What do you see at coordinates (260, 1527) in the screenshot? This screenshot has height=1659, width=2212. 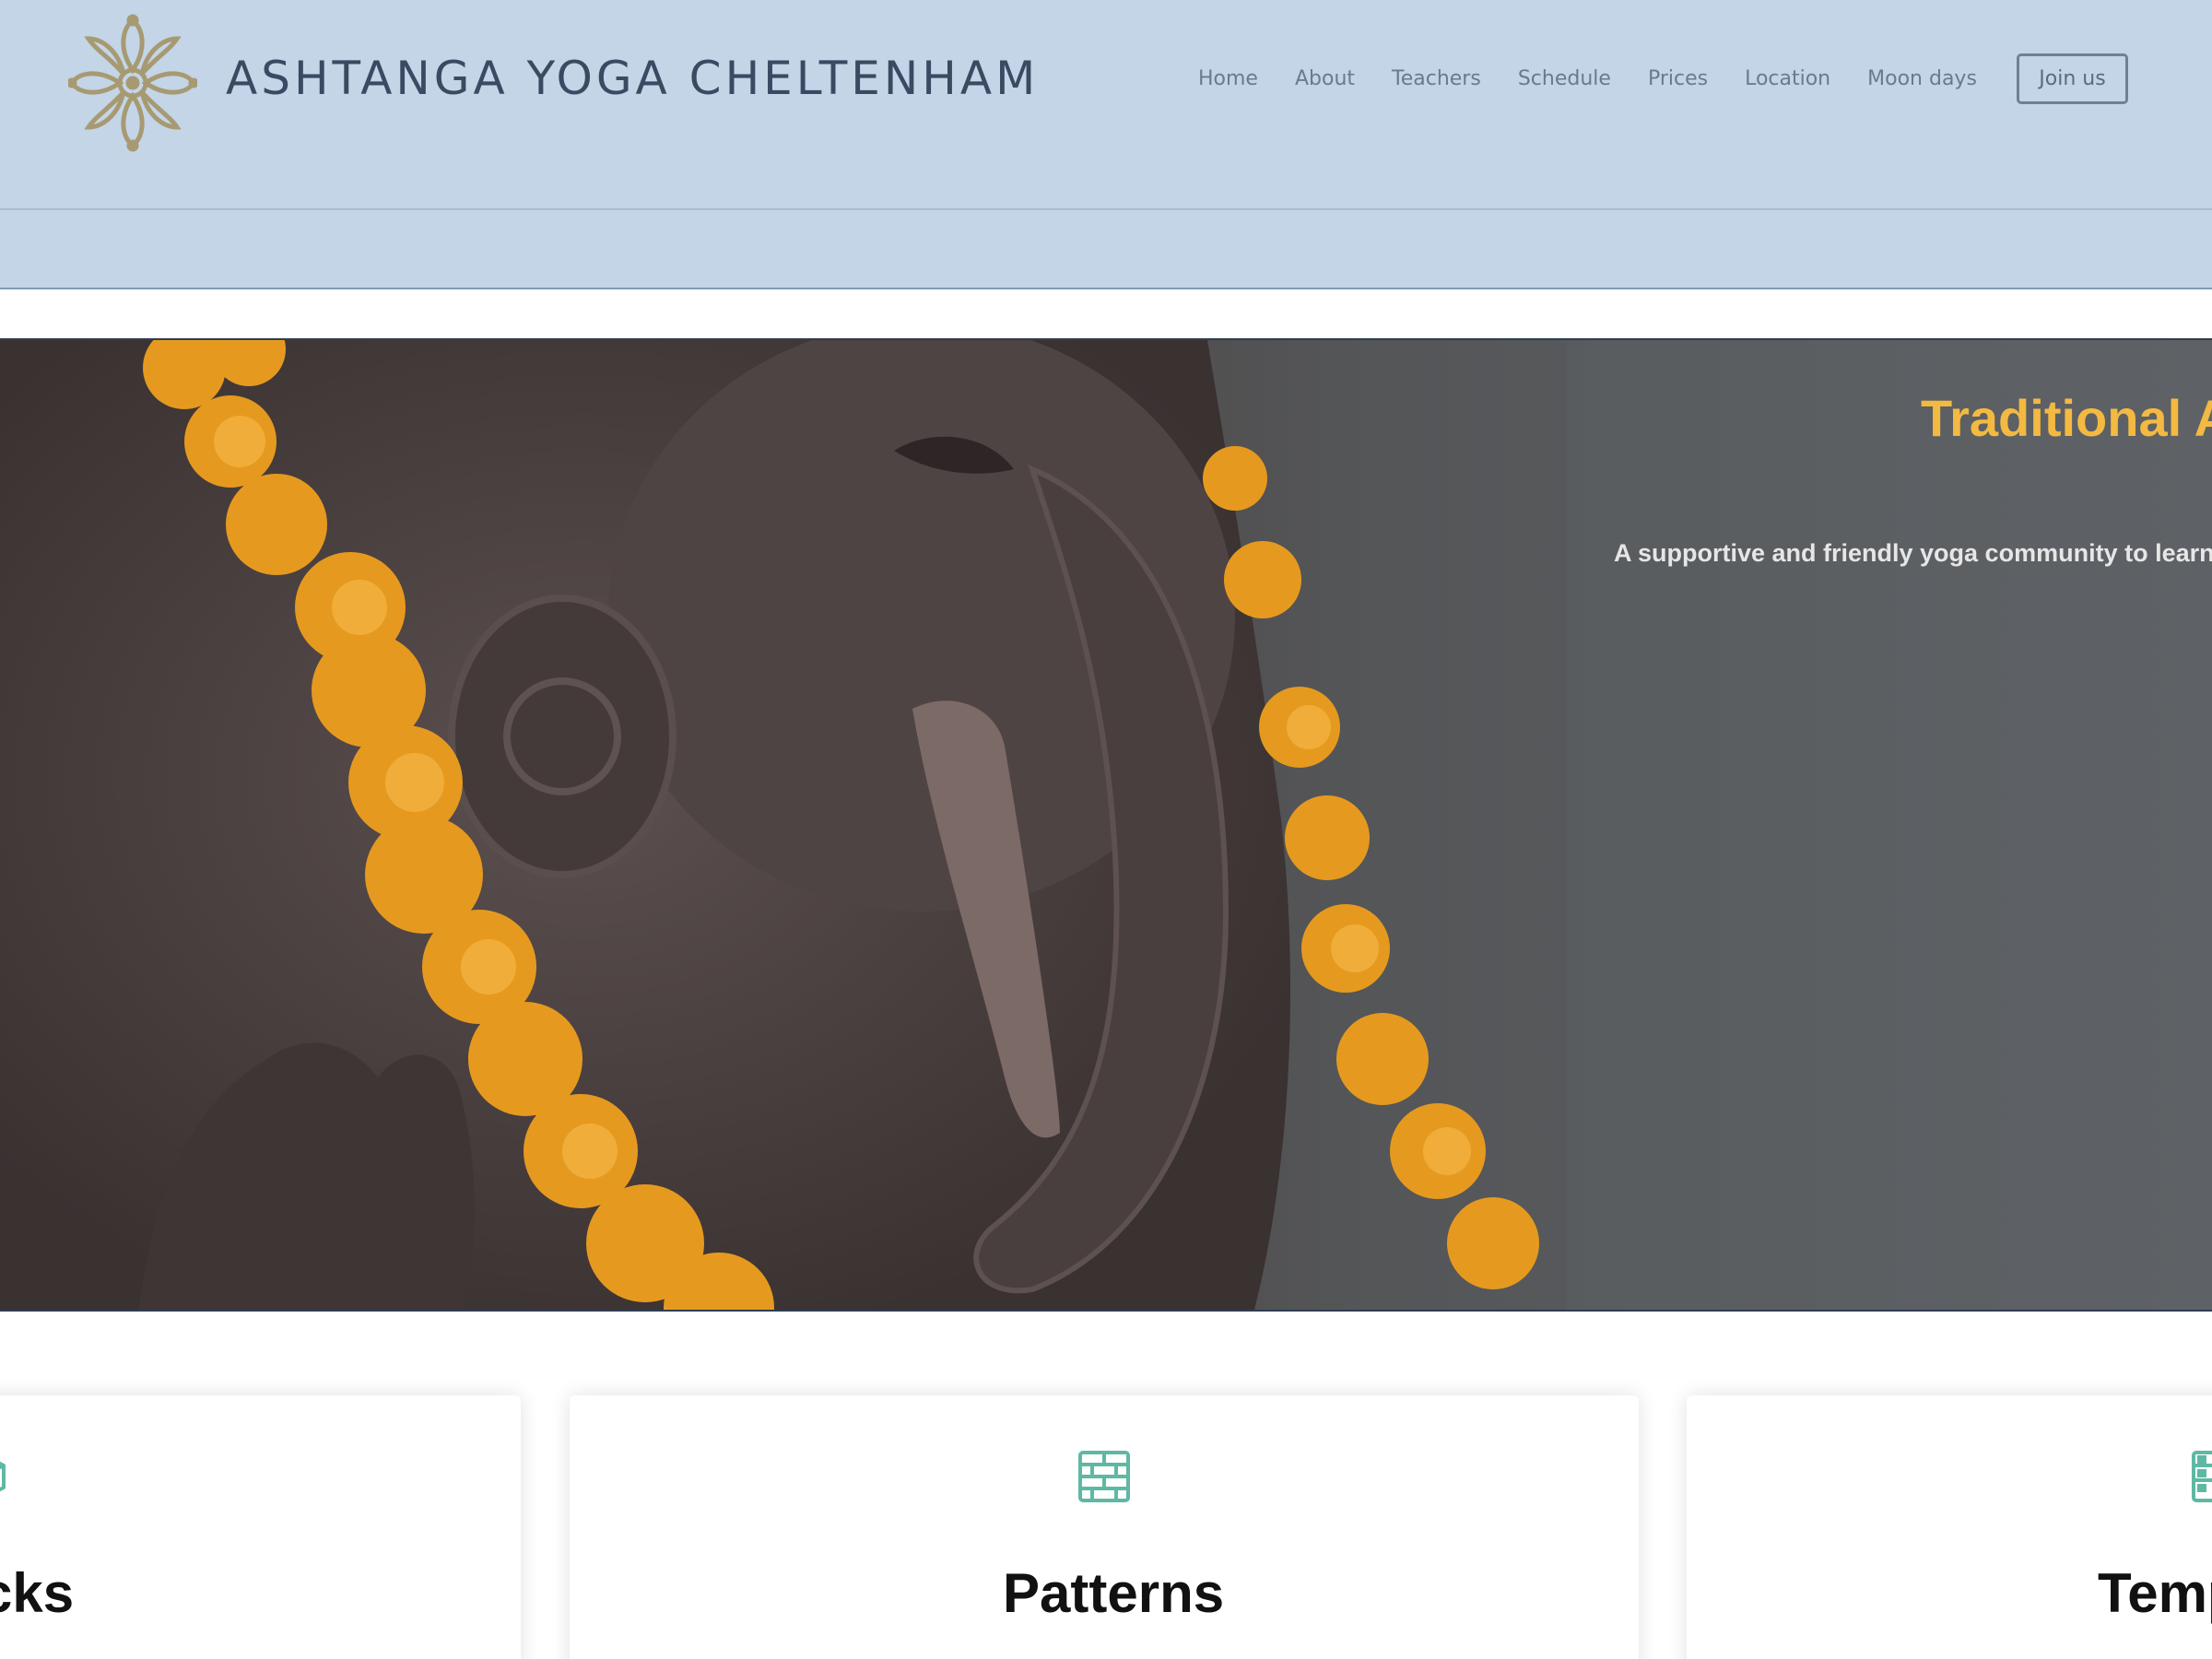 I see `feature-card-blocks: cks` at bounding box center [260, 1527].